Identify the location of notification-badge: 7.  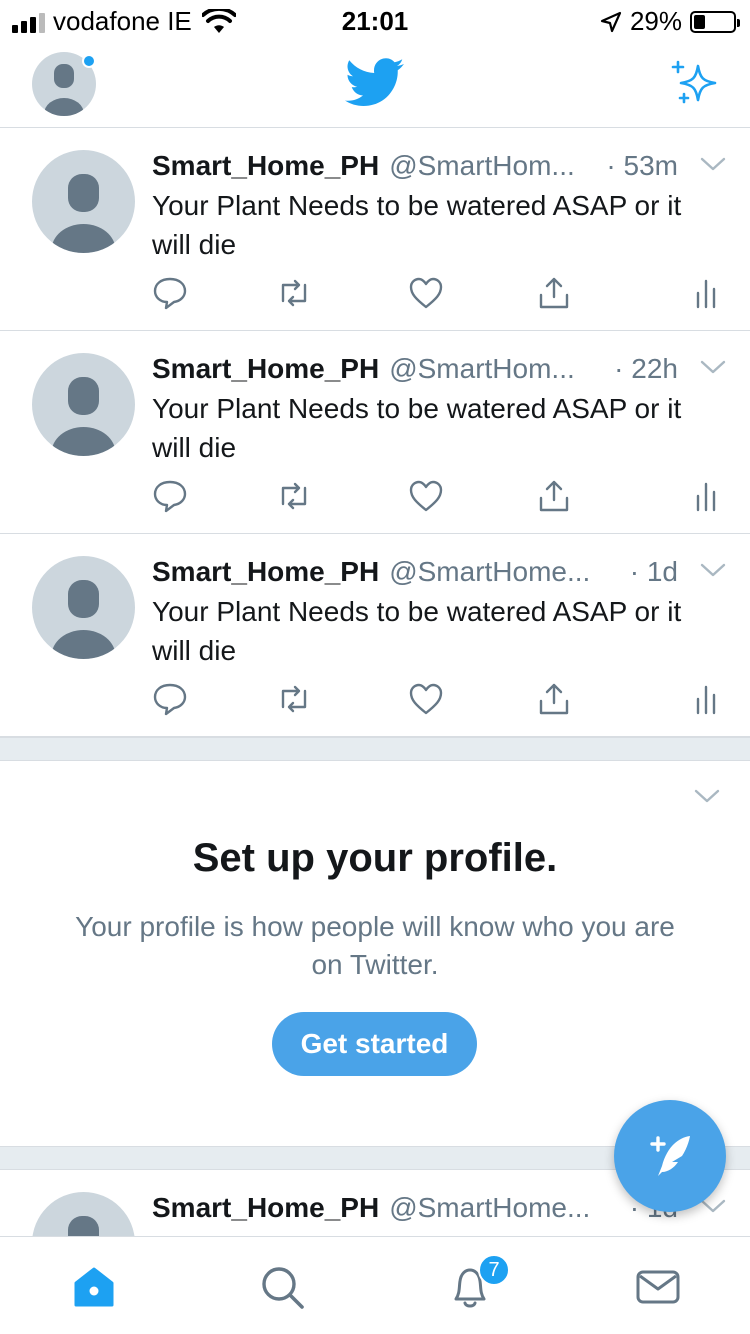
(494, 1270).